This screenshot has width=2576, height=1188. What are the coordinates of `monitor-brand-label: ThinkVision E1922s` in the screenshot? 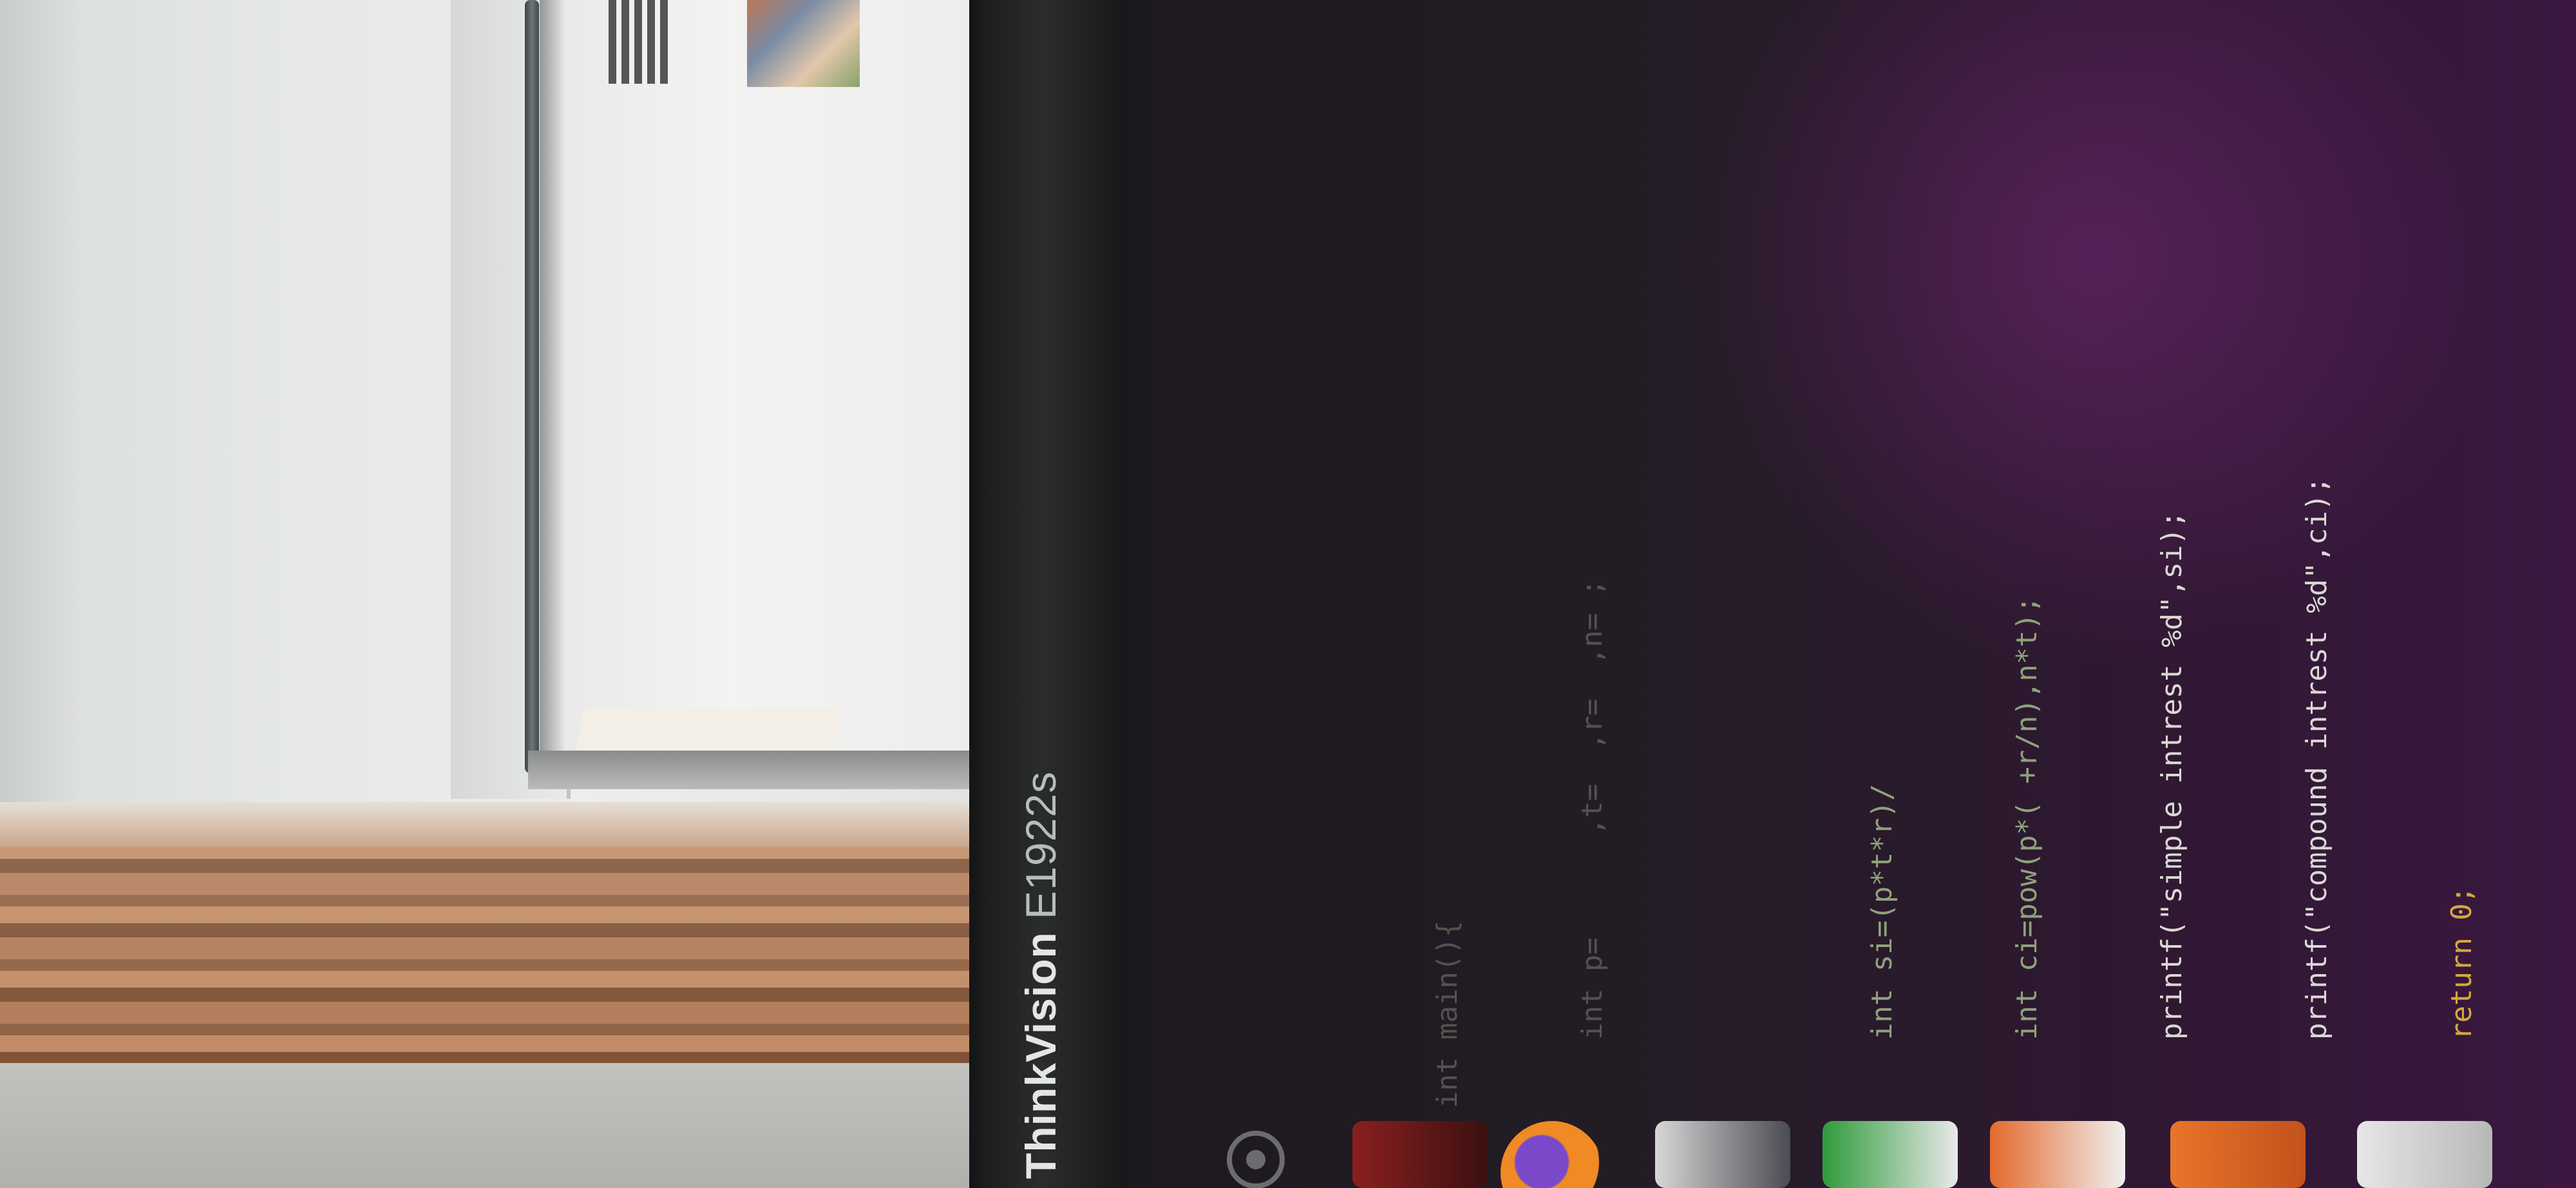 It's located at (1040, 975).